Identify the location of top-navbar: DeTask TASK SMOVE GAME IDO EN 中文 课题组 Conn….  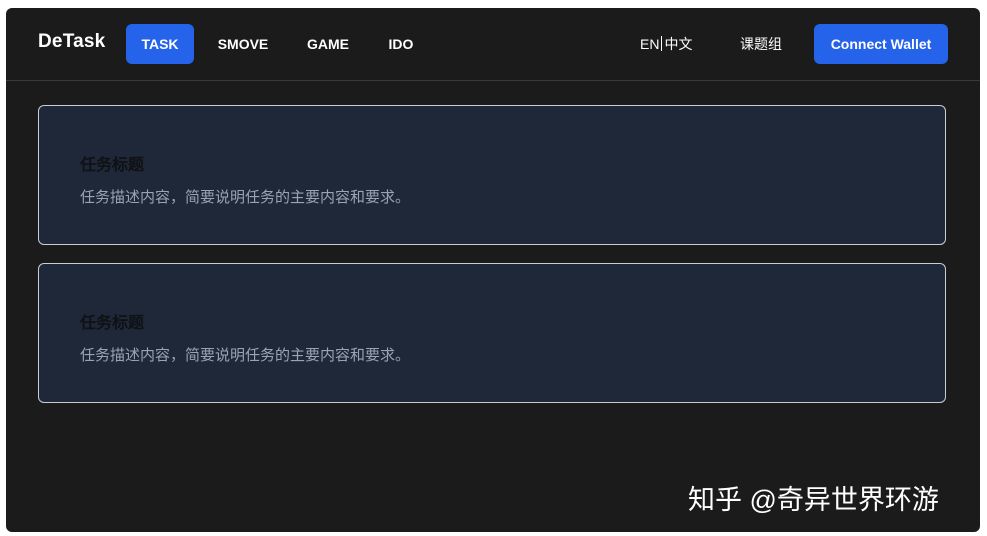
(493, 44).